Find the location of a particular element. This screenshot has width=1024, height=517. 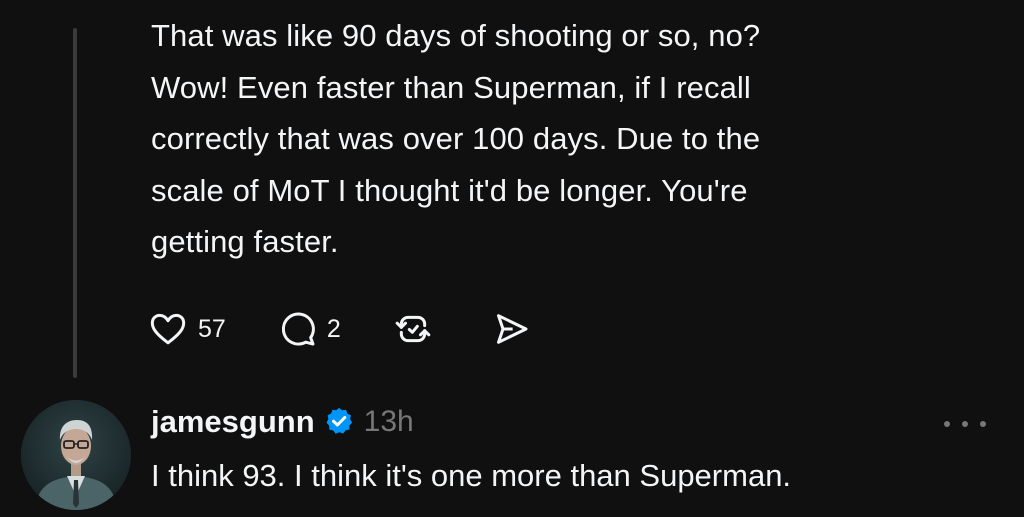

repost-button is located at coordinates (413, 329).